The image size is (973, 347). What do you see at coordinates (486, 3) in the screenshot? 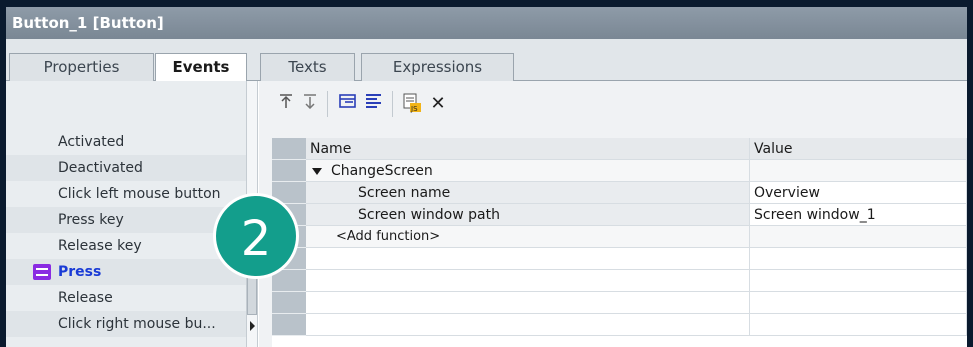
I see `window-frame-top` at bounding box center [486, 3].